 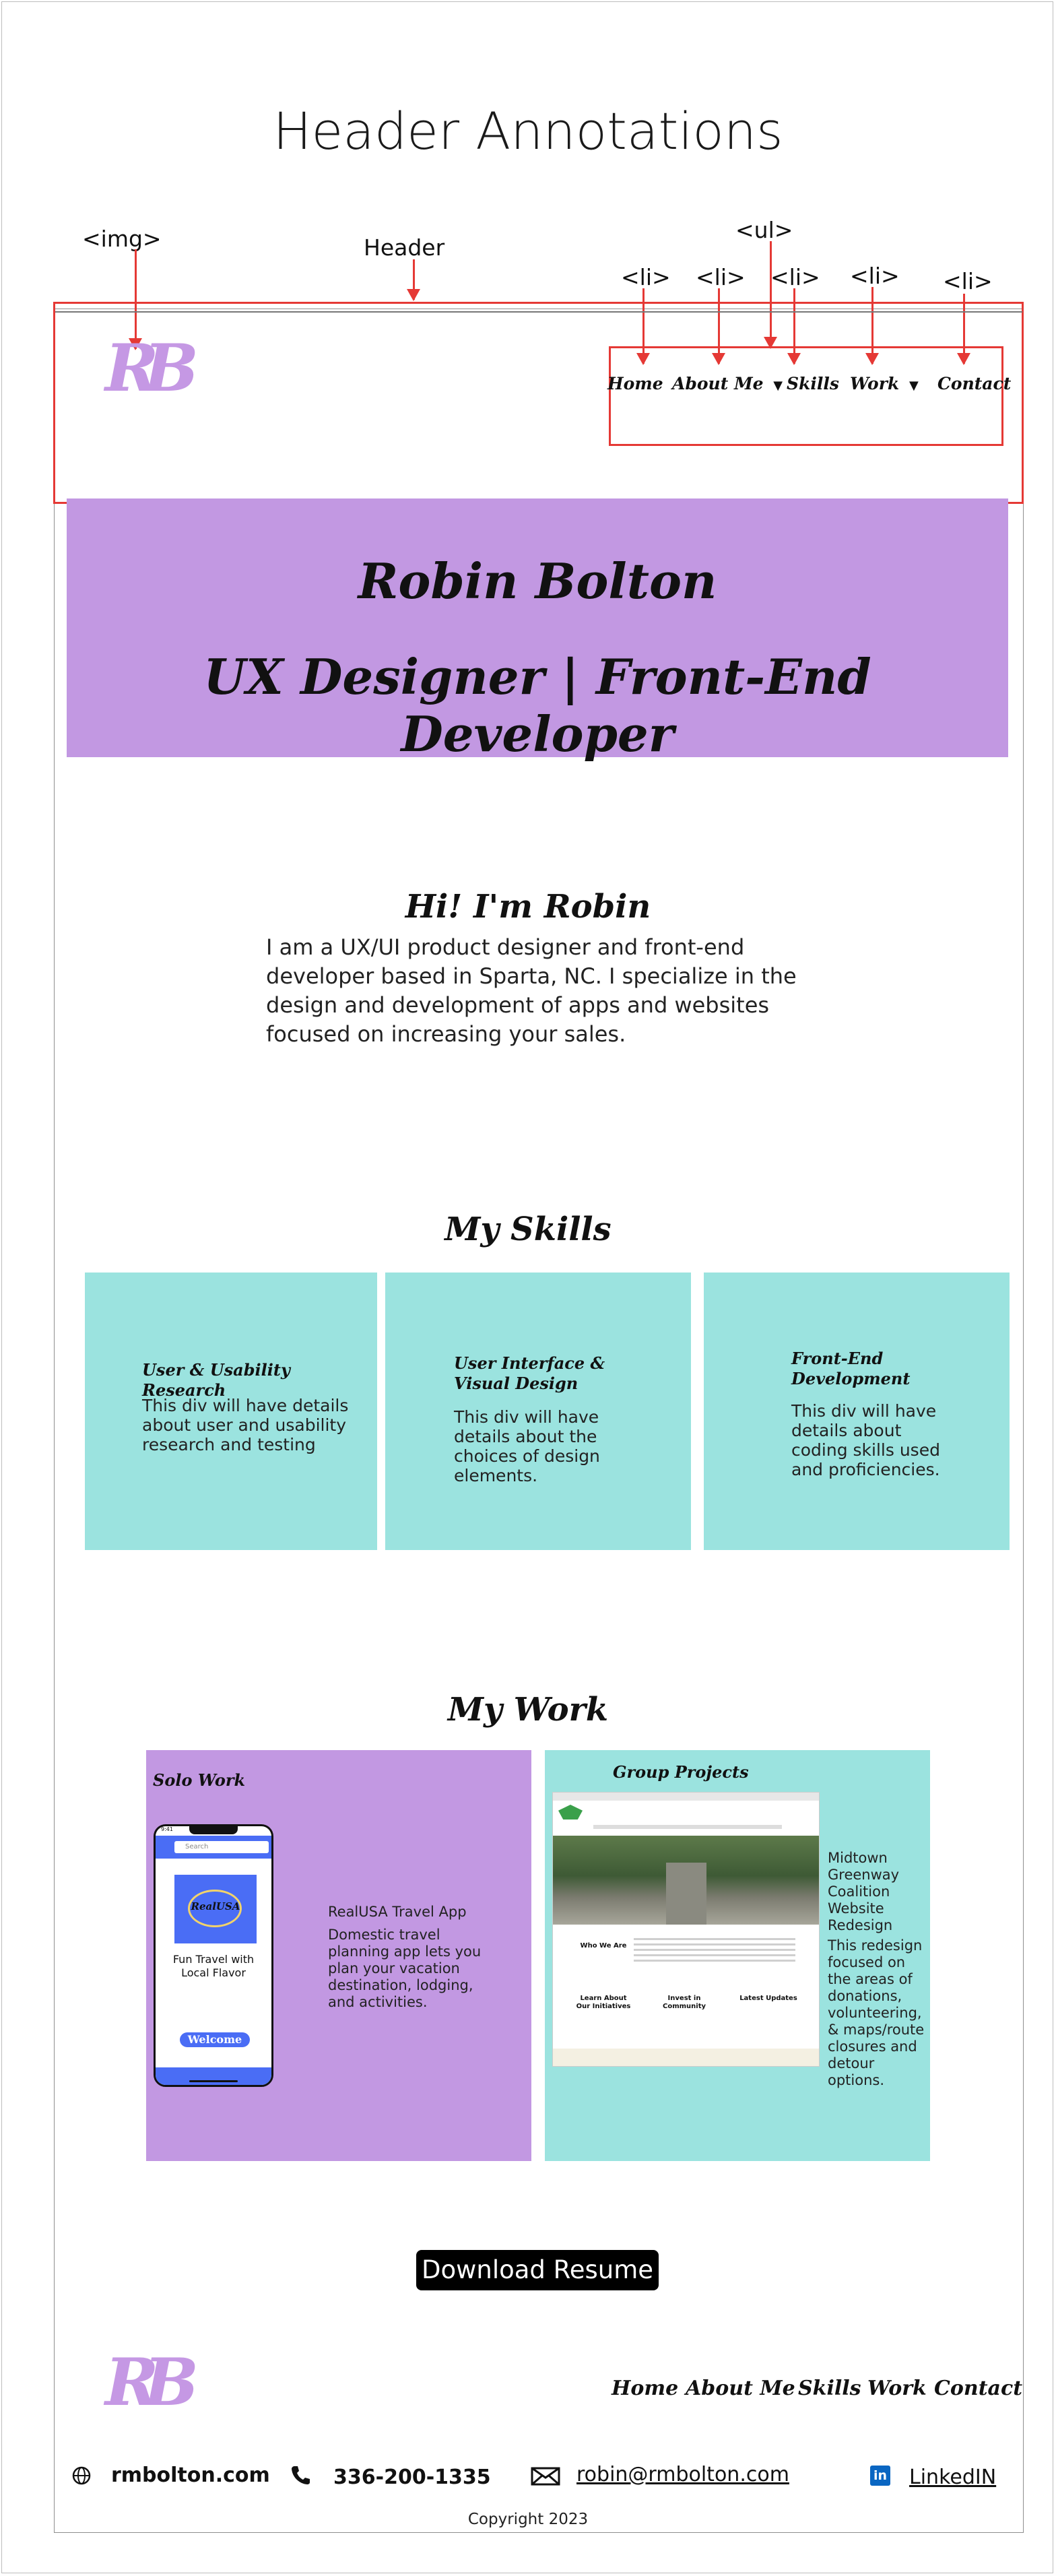 I want to click on footer-nav-work: Work, so click(x=897, y=2388).